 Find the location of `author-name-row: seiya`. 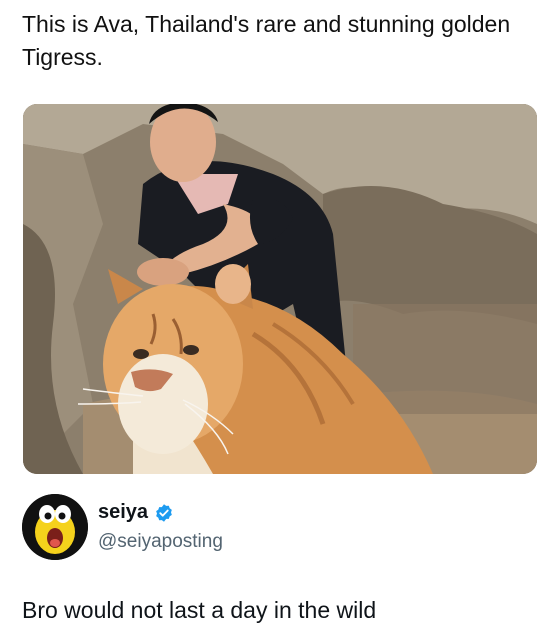

author-name-row: seiya is located at coordinates (136, 512).